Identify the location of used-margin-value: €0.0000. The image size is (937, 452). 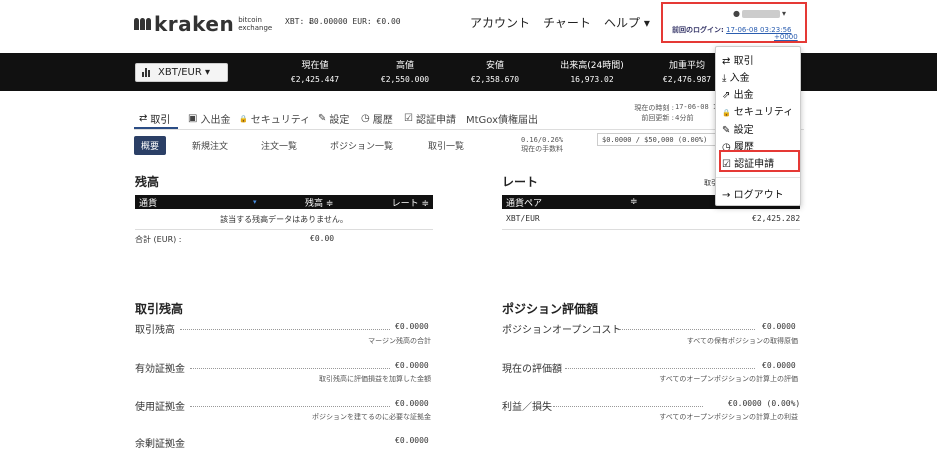
(412, 403).